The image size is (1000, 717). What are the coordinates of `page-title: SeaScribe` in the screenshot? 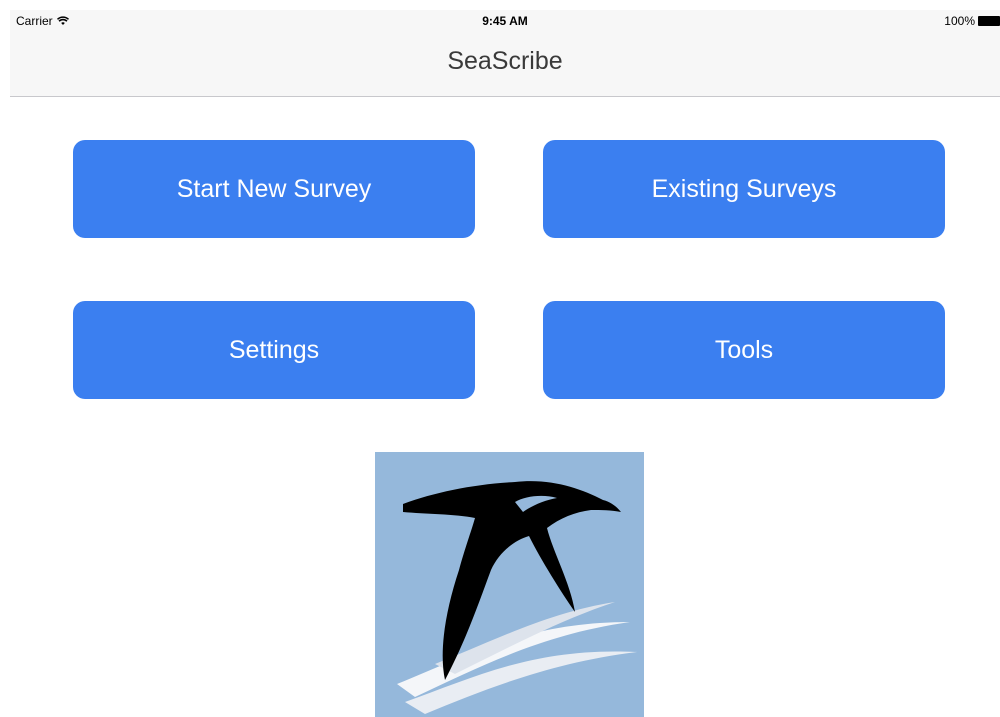 It's located at (505, 61).